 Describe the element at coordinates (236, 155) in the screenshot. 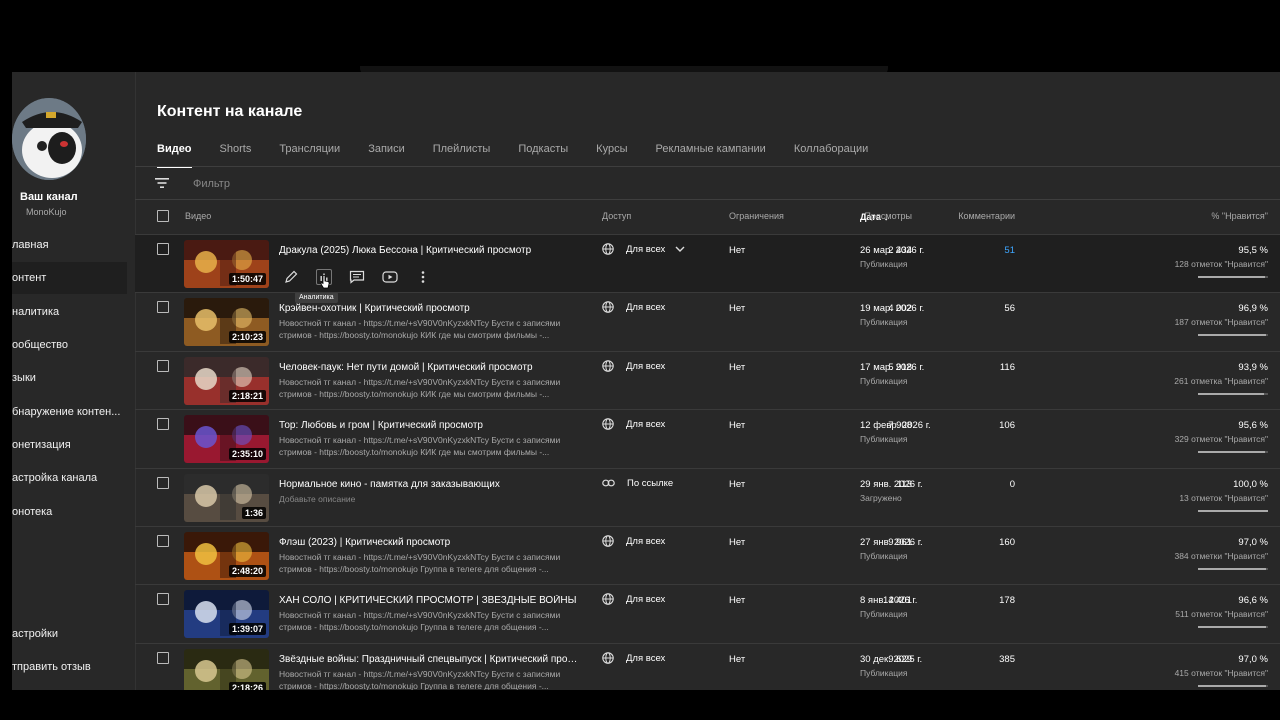

I see `tab-shorts: Shorts` at that location.